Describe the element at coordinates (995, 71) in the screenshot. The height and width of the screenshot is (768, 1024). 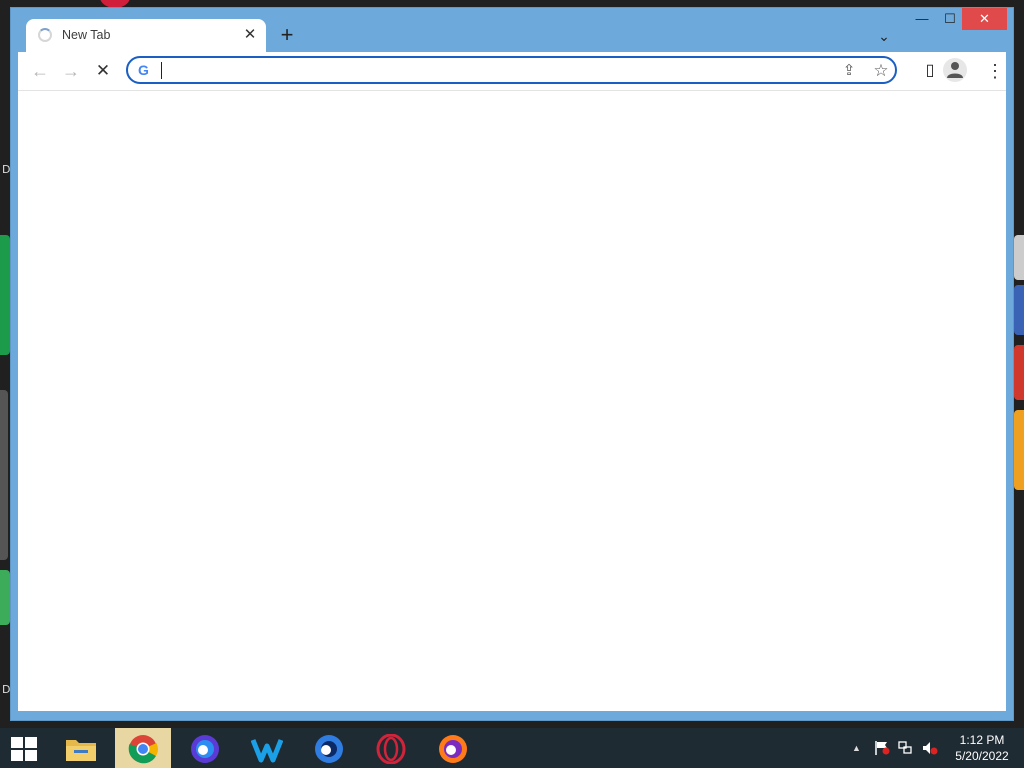
I see `menu-button: ⋮` at that location.